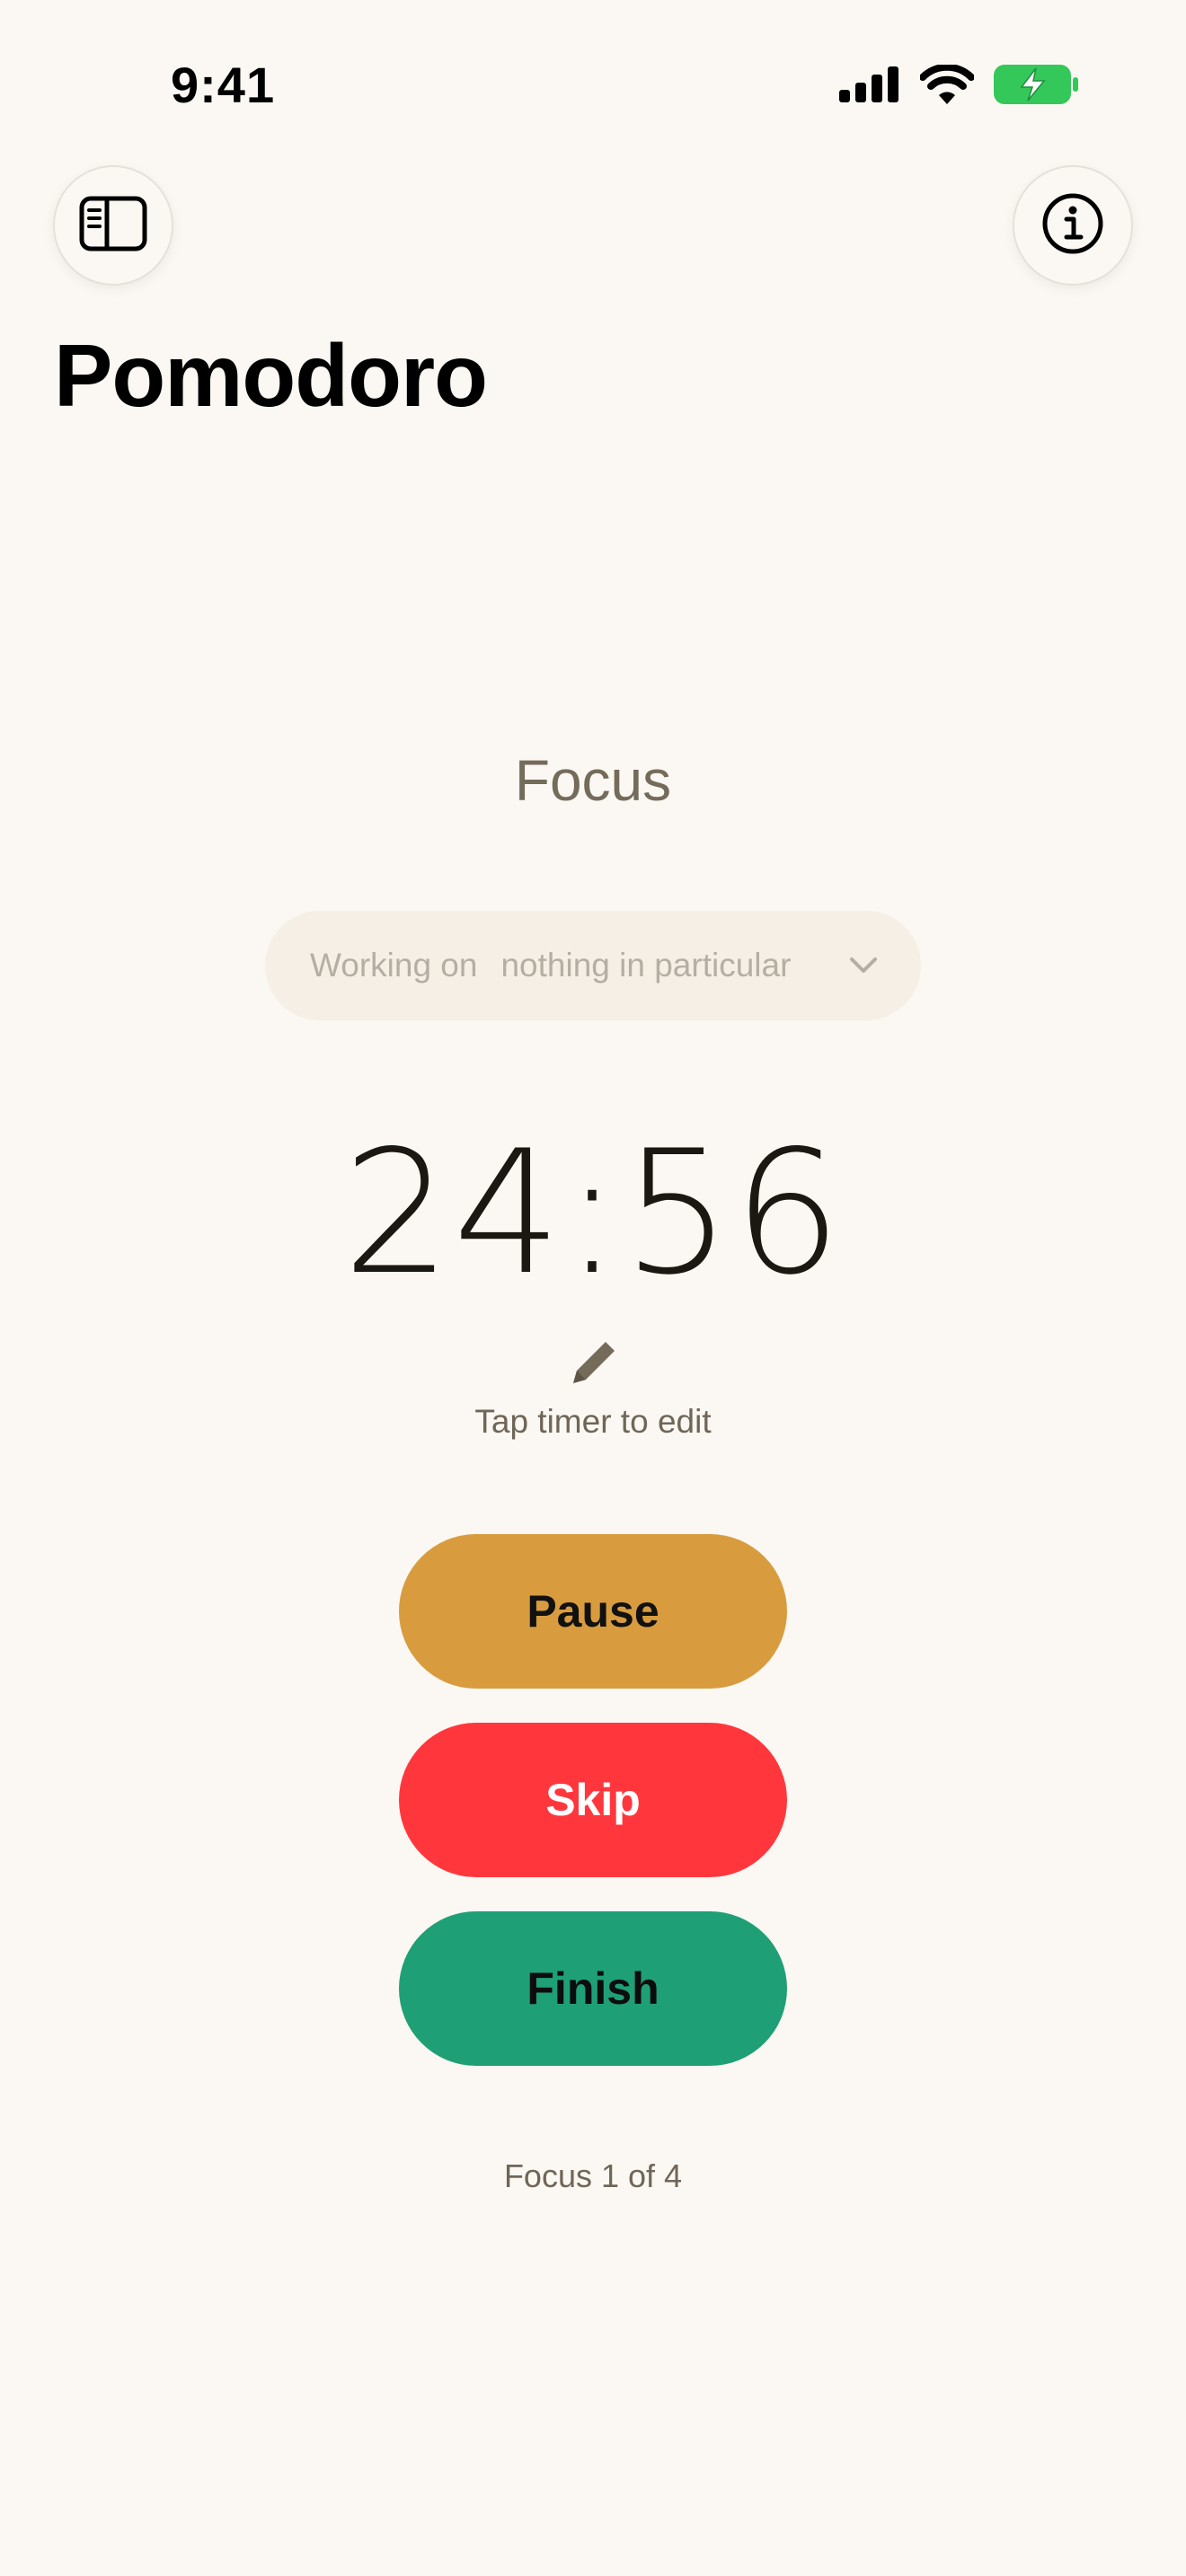  I want to click on battery-charging-icon, so click(1036, 87).